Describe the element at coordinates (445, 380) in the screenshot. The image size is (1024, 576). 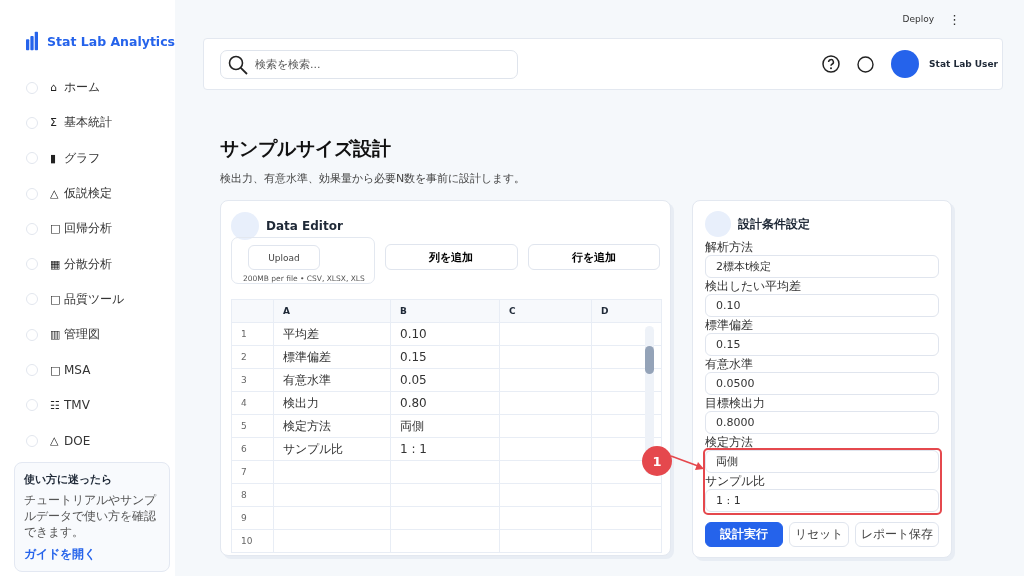
I see `table-cell: 0.05` at that location.